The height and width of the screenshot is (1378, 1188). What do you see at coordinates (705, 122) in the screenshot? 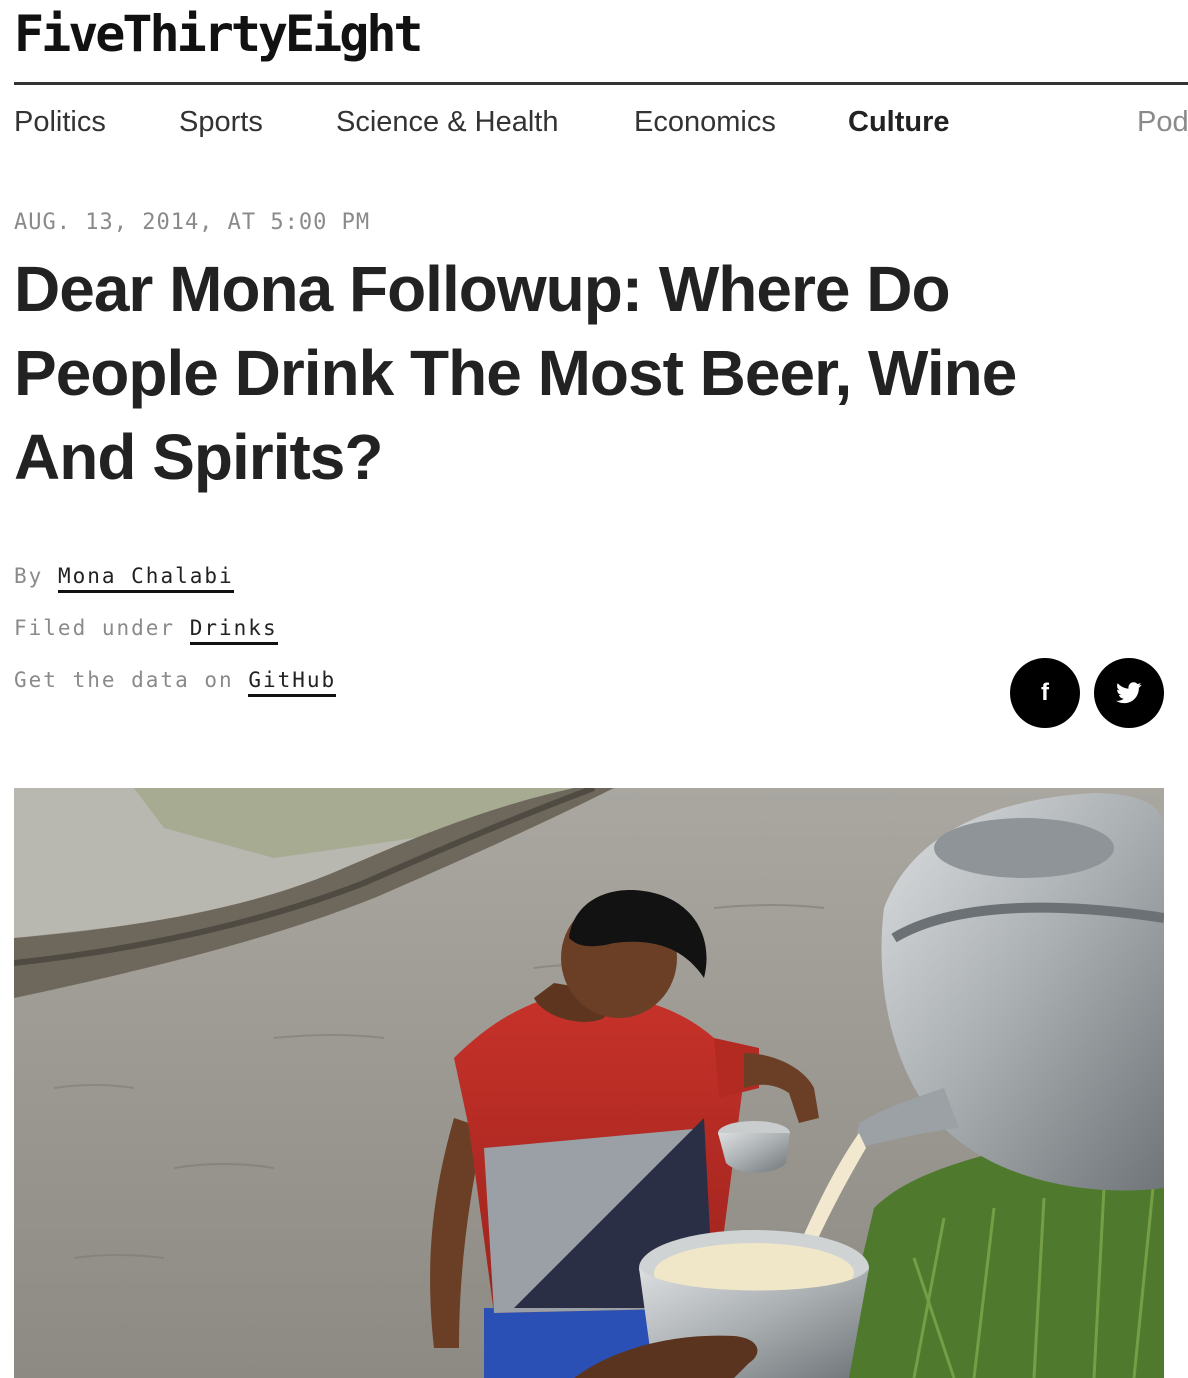
I see `nav-item-economics: Economics` at bounding box center [705, 122].